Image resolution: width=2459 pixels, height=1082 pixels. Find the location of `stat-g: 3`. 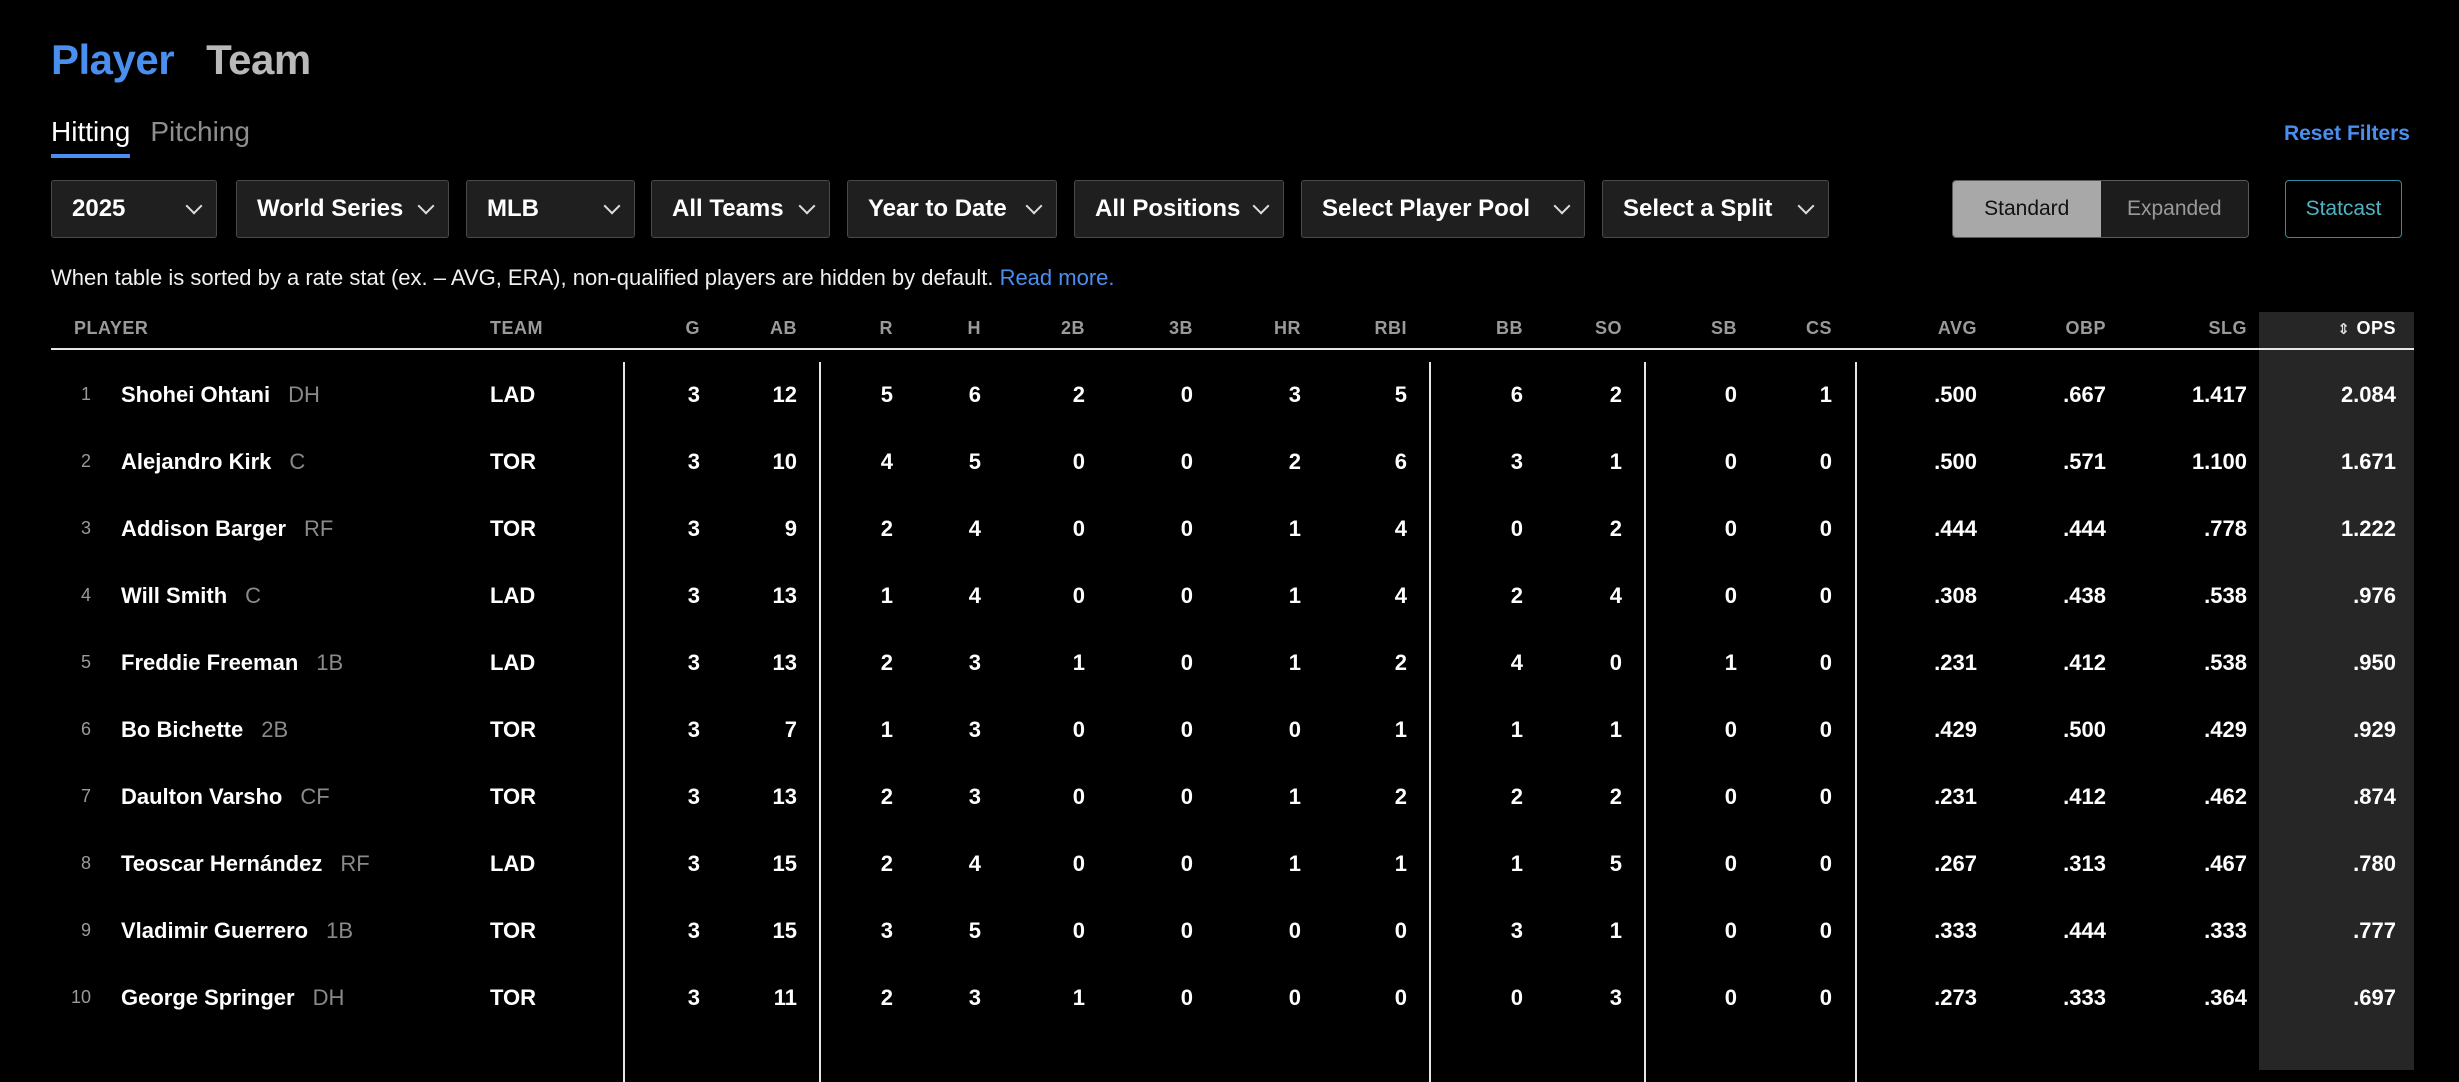

stat-g: 3 is located at coordinates (693, 662).